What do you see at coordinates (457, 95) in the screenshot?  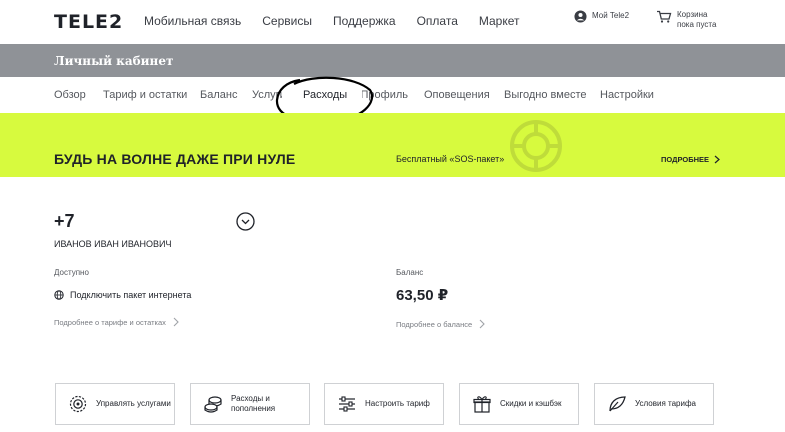 I see `tab-notifications: Оповещения` at bounding box center [457, 95].